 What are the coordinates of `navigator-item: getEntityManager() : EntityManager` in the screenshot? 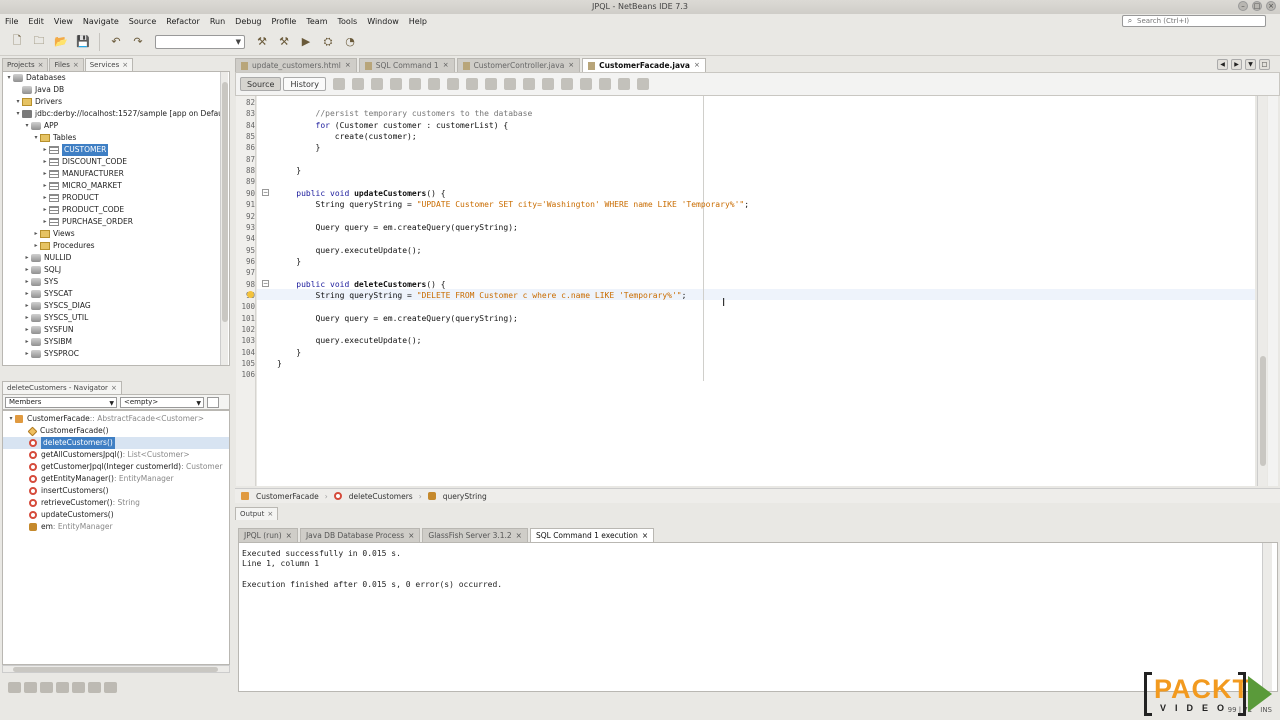 It's located at (116, 479).